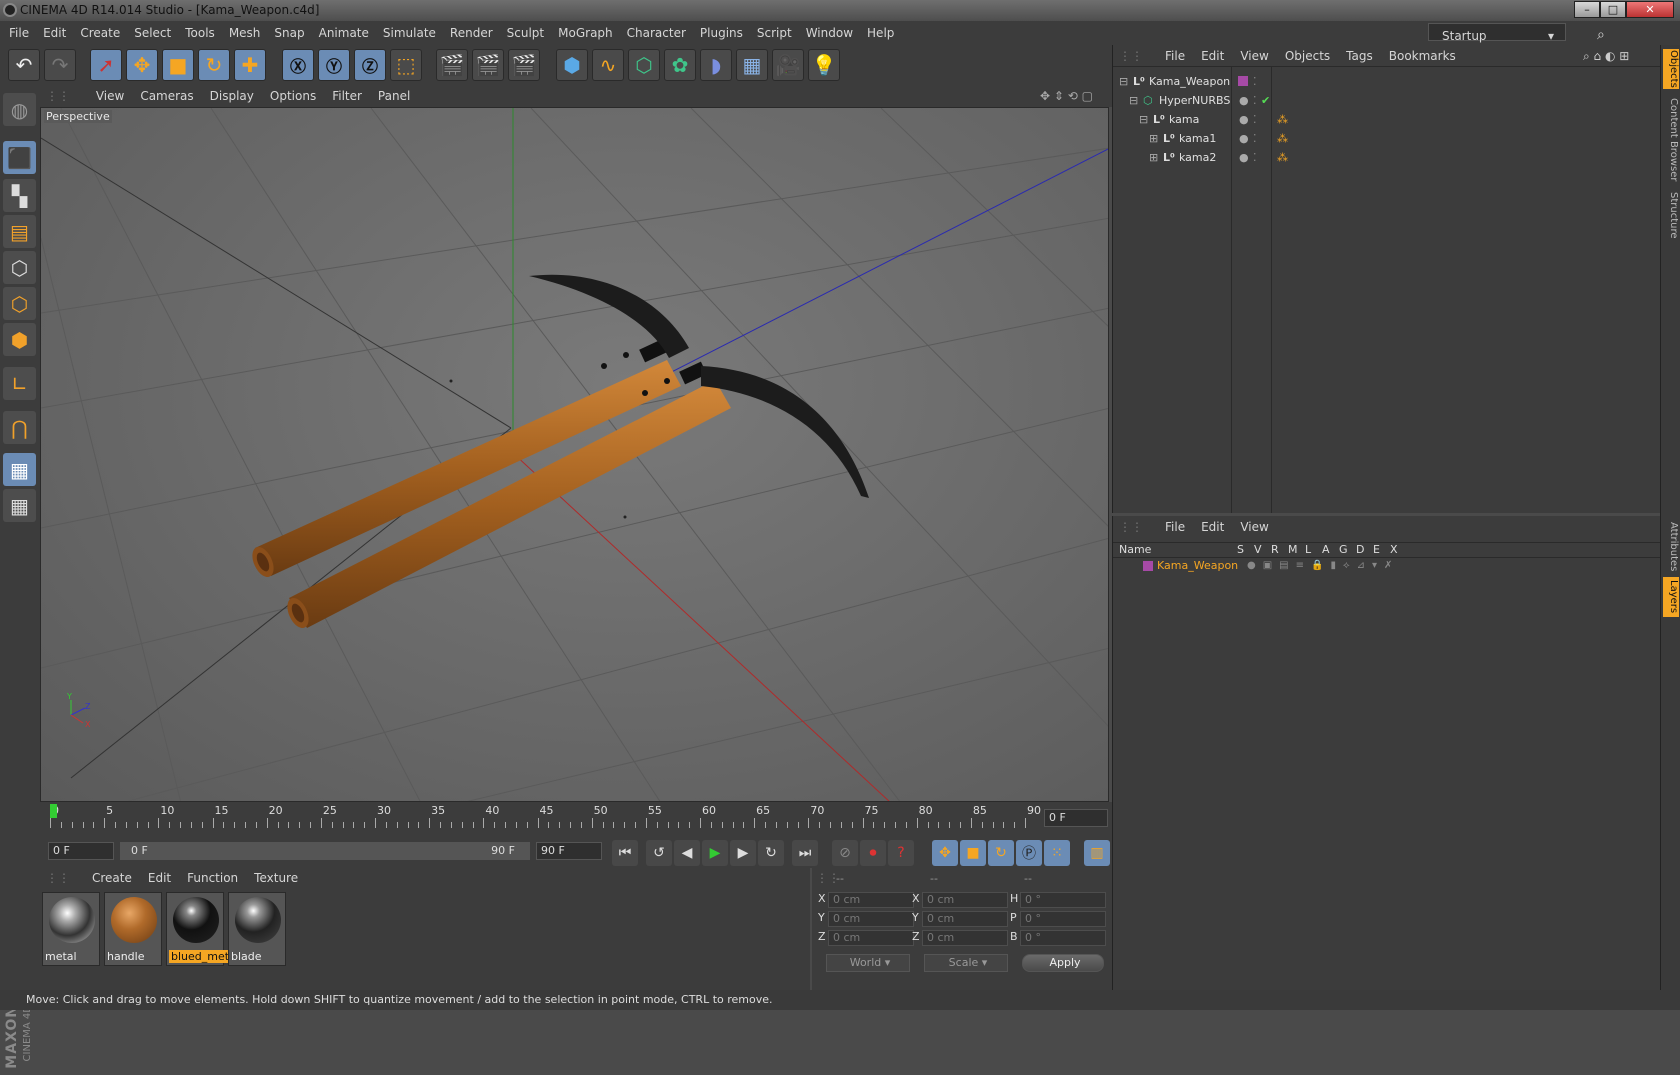 This screenshot has width=1680, height=1075. Describe the element at coordinates (54, 33) in the screenshot. I see `menu-item-edit: Edit` at that location.